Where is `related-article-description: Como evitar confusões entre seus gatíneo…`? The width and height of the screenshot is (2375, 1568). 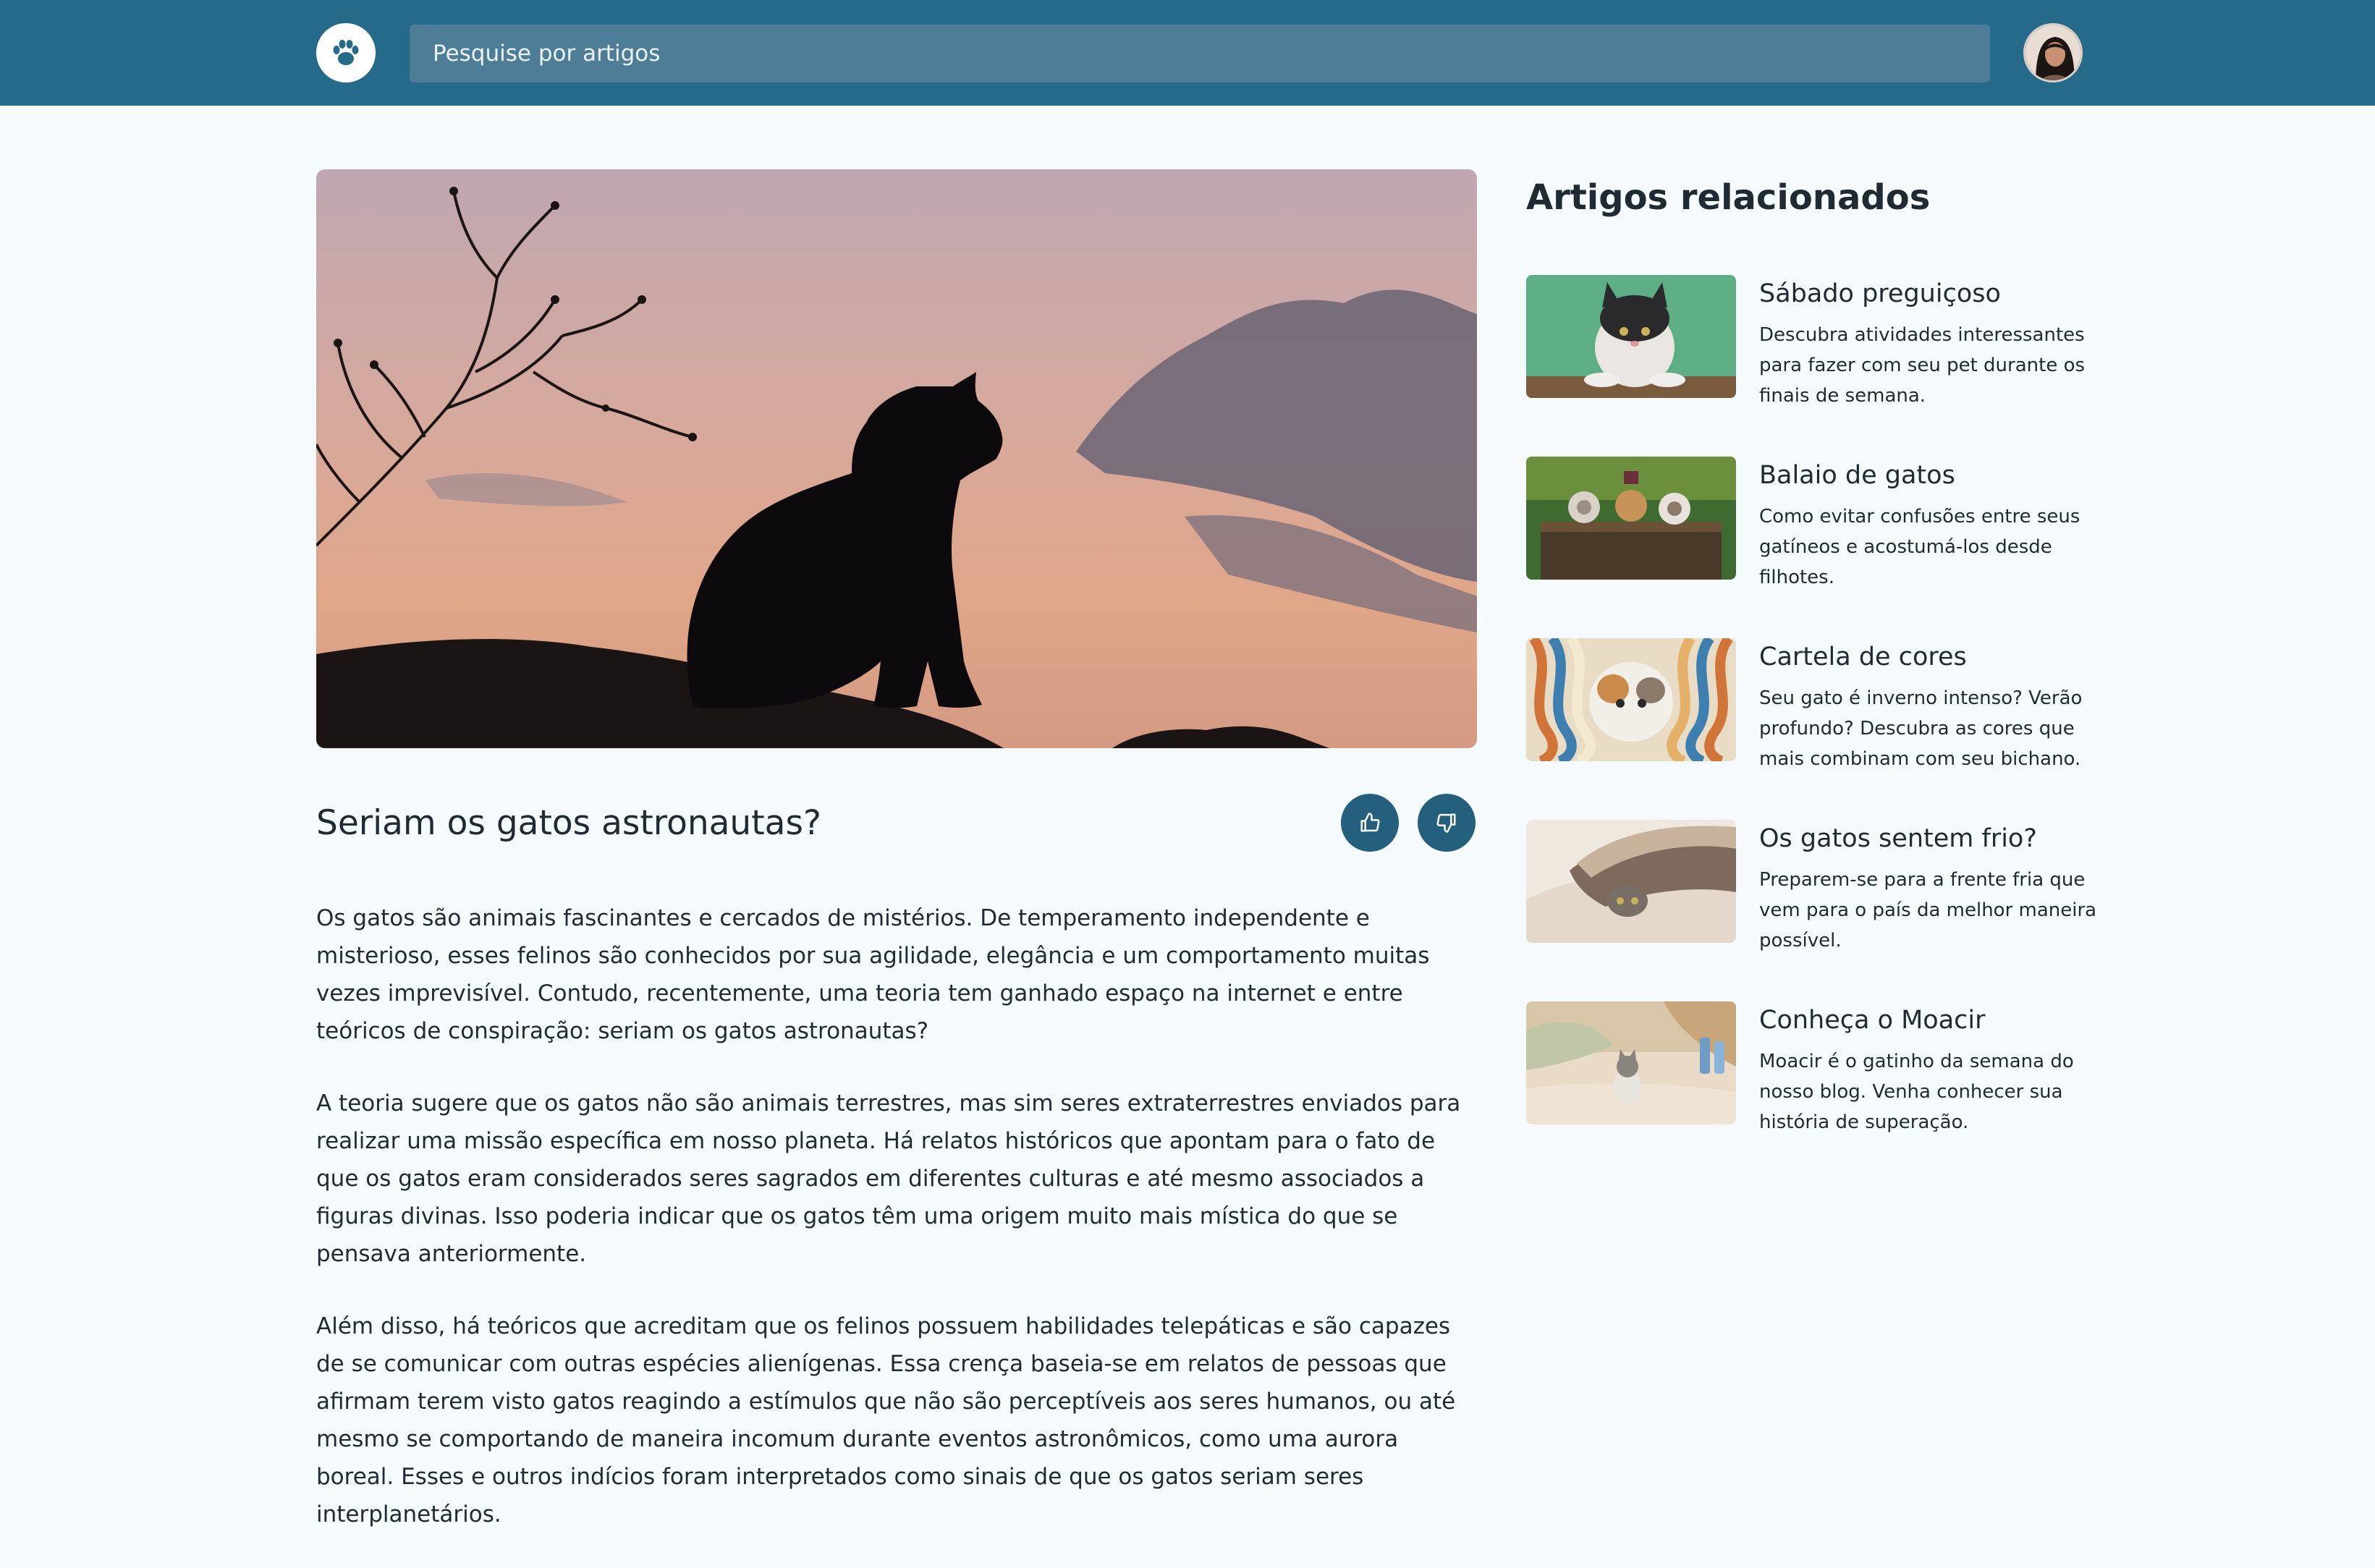 related-article-description: Como evitar confusões entre seus gatíneo… is located at coordinates (1919, 547).